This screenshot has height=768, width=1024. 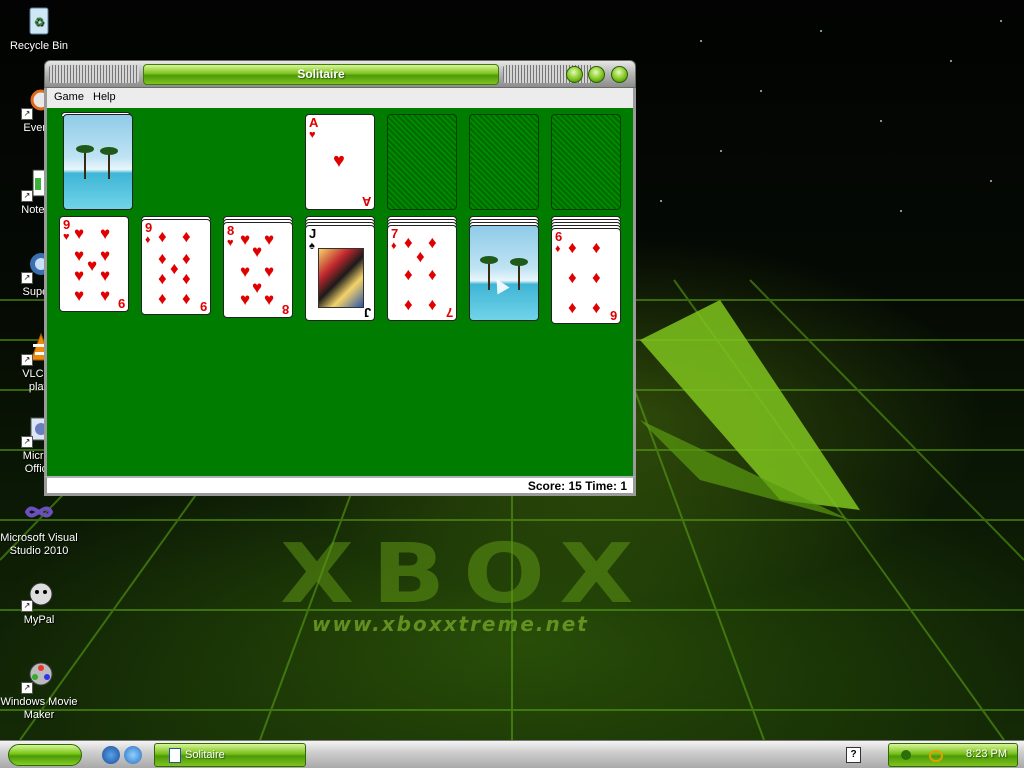 What do you see at coordinates (586, 276) in the screenshot?
I see `tableau-card-6-diamonds: 6 ♦ ♦ ♦ ♦ ♦ ♦ ♦ 6` at bounding box center [586, 276].